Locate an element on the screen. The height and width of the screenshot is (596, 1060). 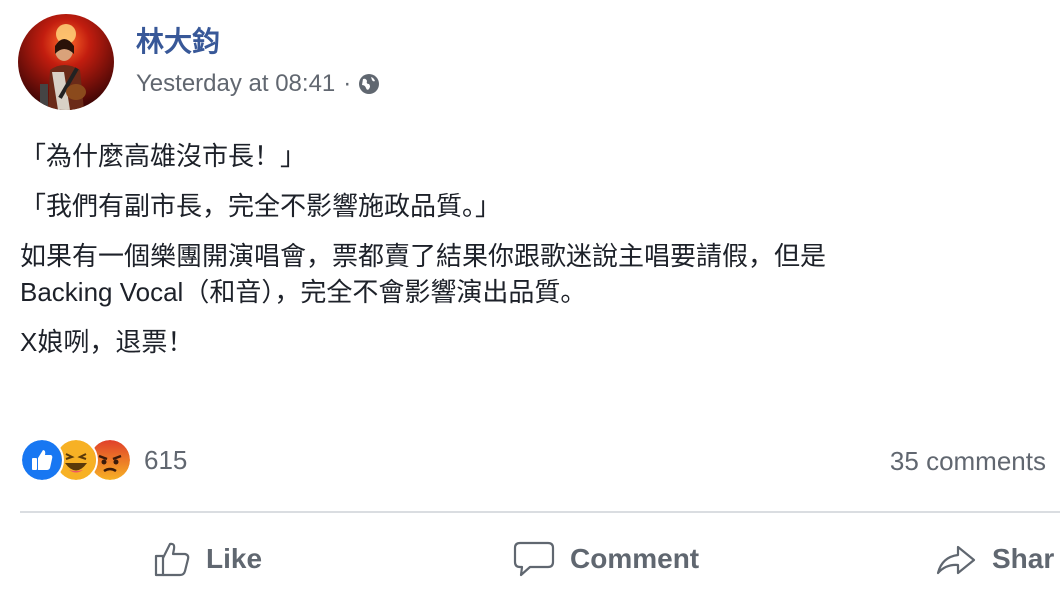
post-paragraph: X娘咧，退票！ is located at coordinates (107, 342).